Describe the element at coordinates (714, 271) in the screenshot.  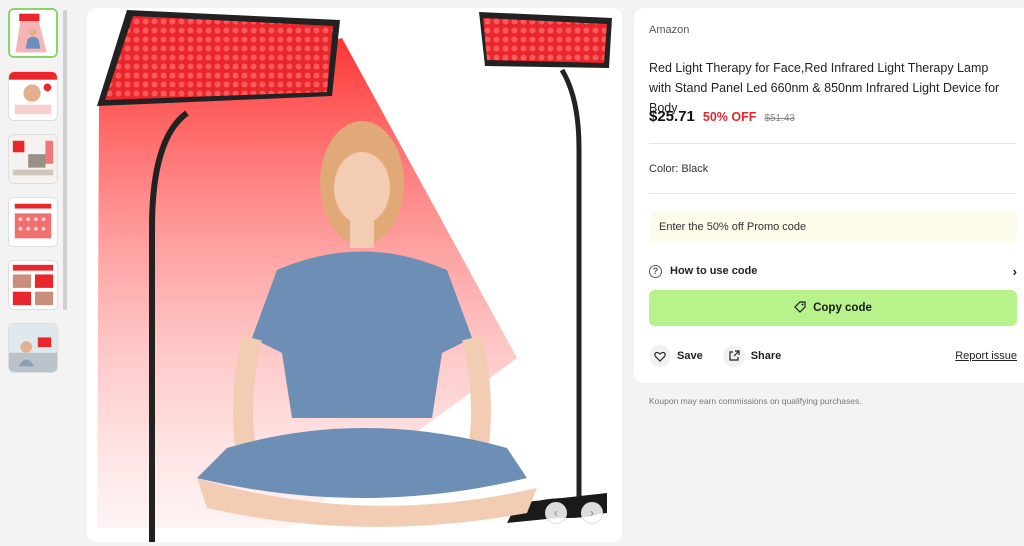
I see `how-to-use-code-label: How to use code` at that location.